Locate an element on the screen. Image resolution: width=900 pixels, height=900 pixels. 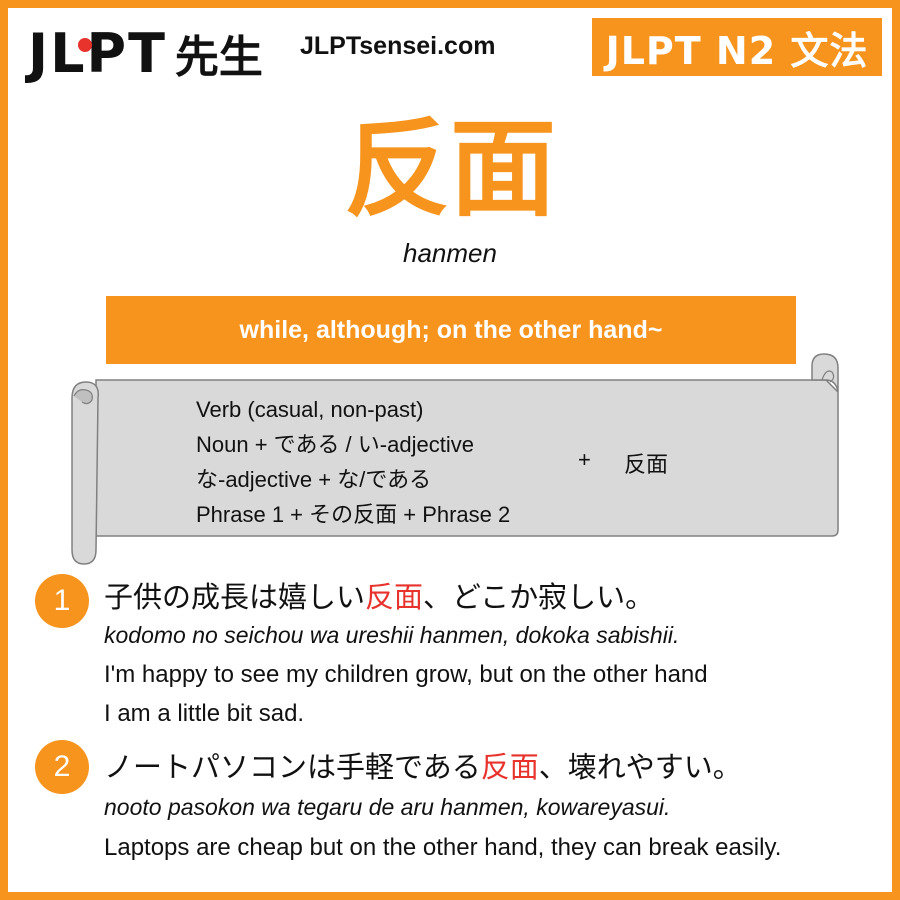
example-number-2: 2 is located at coordinates (62, 767).